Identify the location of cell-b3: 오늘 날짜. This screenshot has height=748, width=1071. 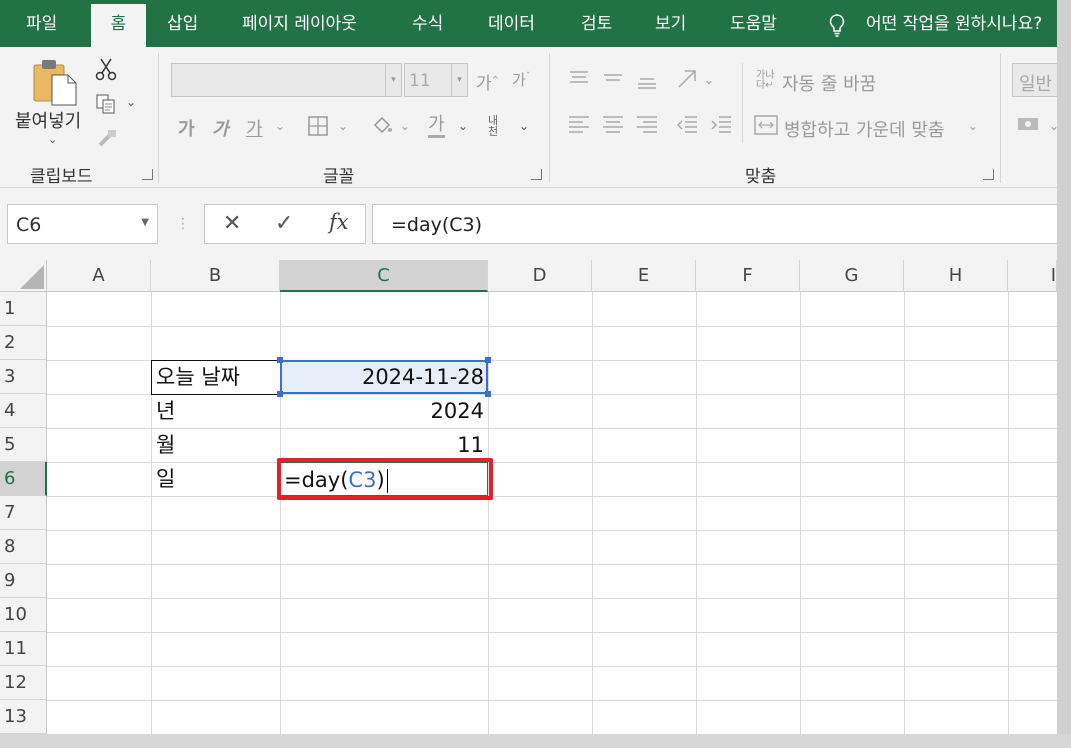
(198, 377).